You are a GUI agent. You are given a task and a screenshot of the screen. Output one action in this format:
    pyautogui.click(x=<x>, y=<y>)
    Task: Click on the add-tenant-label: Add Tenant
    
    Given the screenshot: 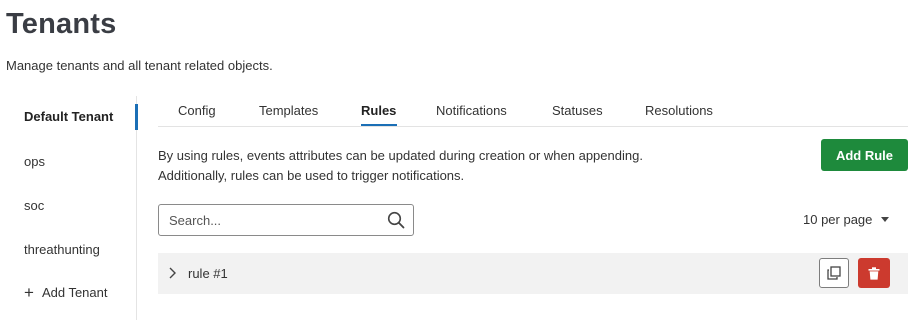 What is the action you would take?
    pyautogui.click(x=74, y=292)
    